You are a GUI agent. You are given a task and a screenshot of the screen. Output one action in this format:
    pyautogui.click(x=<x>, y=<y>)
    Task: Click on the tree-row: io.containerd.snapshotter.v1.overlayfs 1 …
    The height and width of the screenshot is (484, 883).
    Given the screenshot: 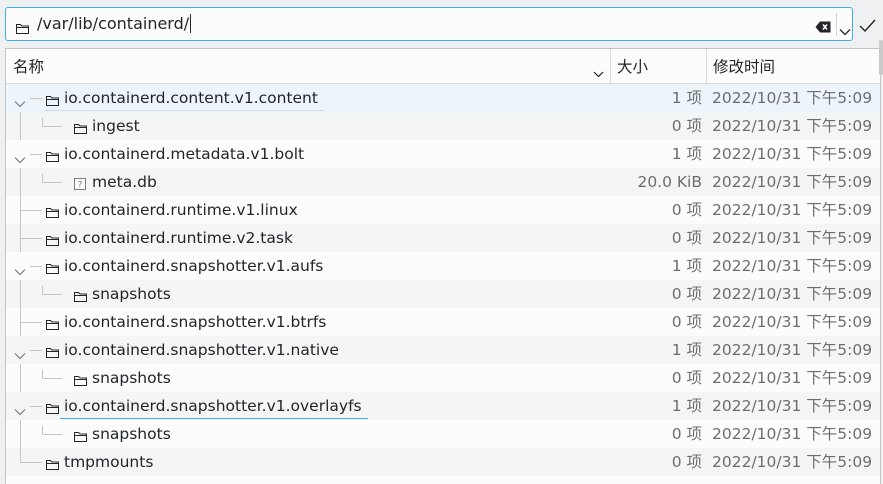 What is the action you would take?
    pyautogui.click(x=443, y=406)
    